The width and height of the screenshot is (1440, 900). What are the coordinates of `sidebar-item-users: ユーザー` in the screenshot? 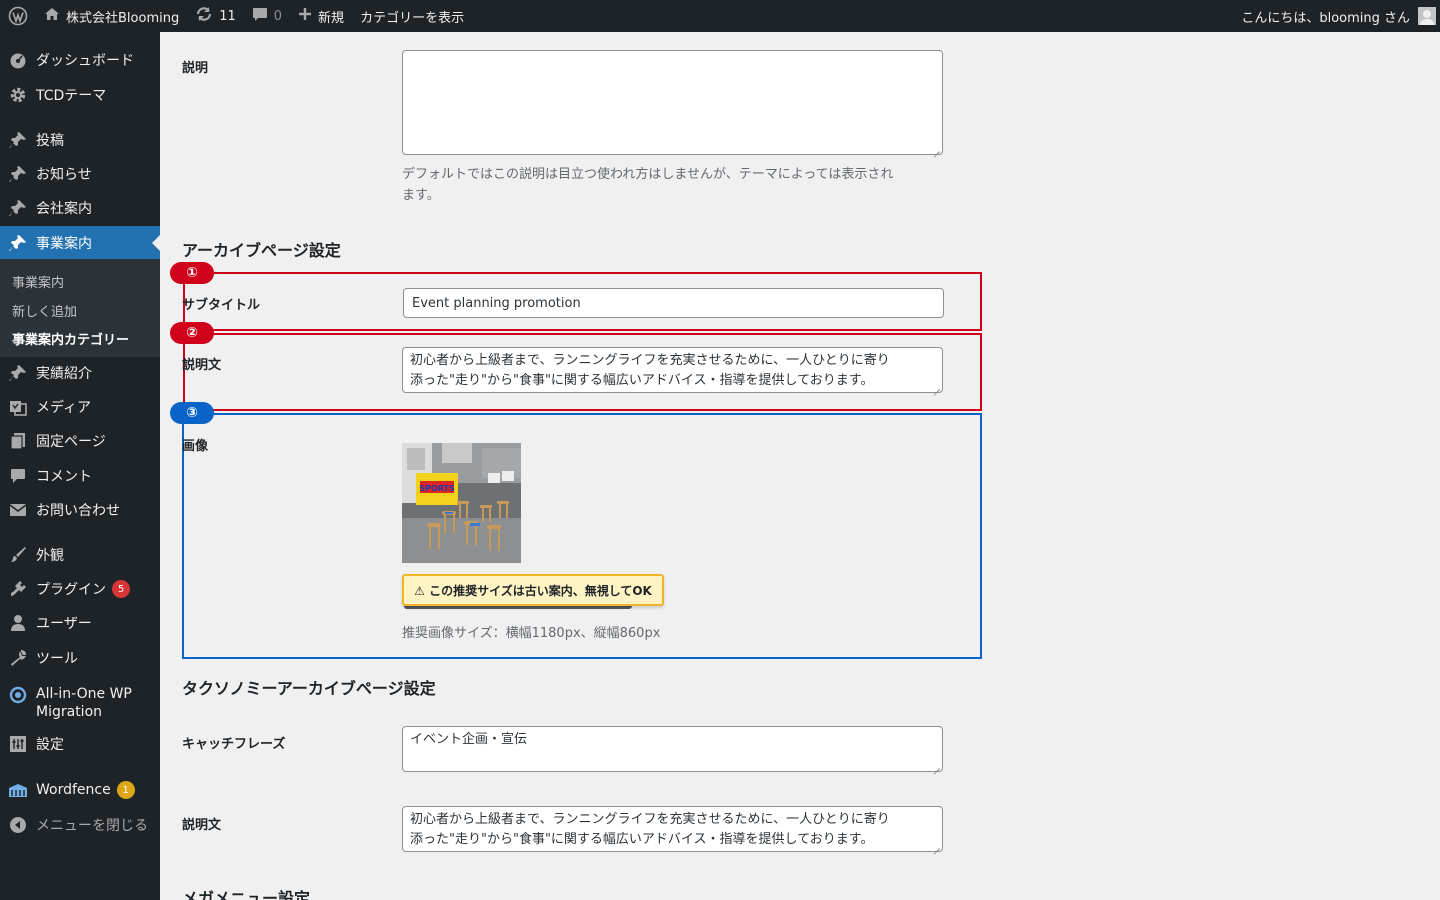 It's located at (80, 623).